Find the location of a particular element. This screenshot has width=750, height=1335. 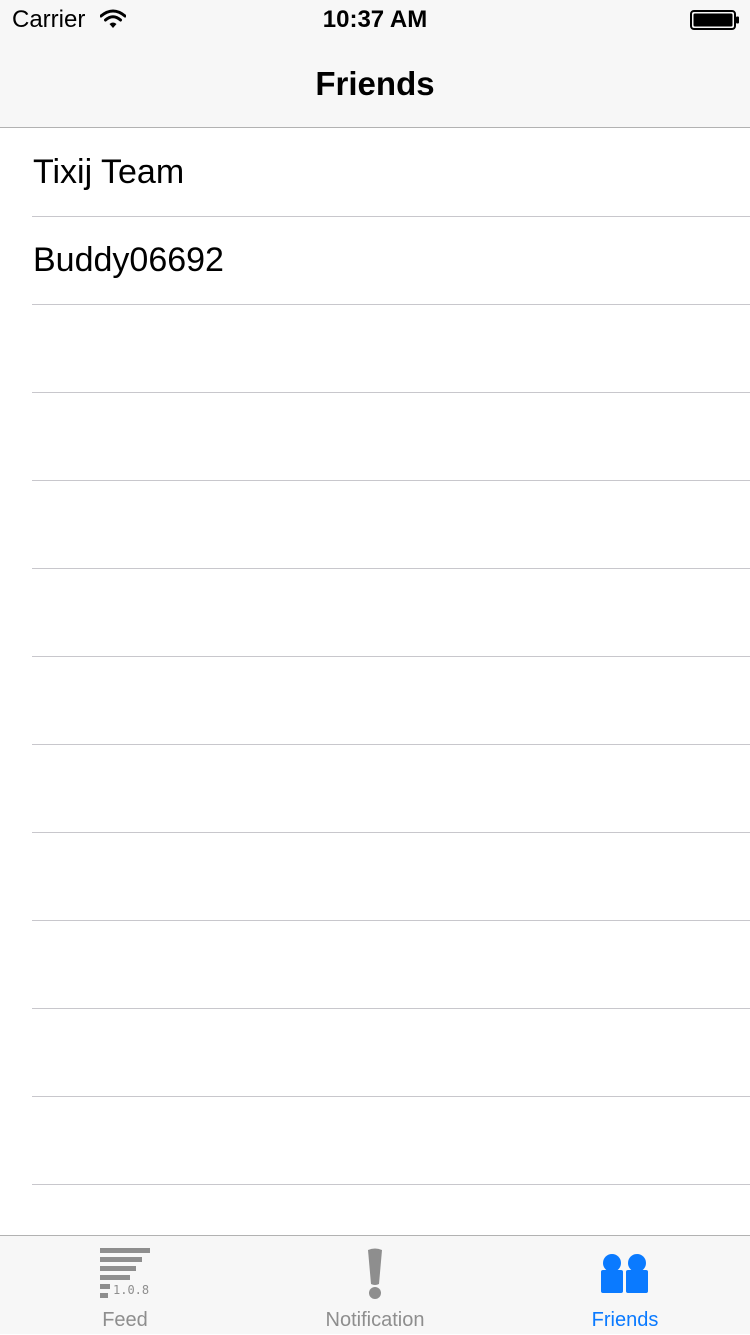

page-title: Friends is located at coordinates (375, 83).